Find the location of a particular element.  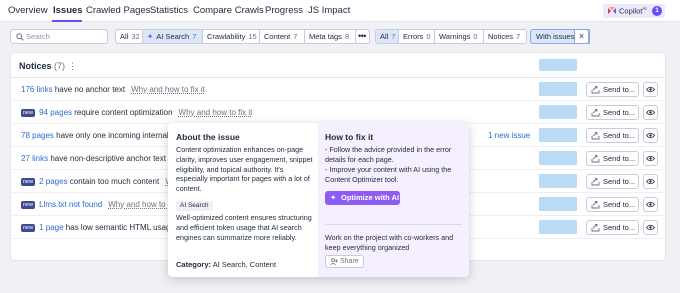

category-filter-content: Content 7 is located at coordinates (282, 36).